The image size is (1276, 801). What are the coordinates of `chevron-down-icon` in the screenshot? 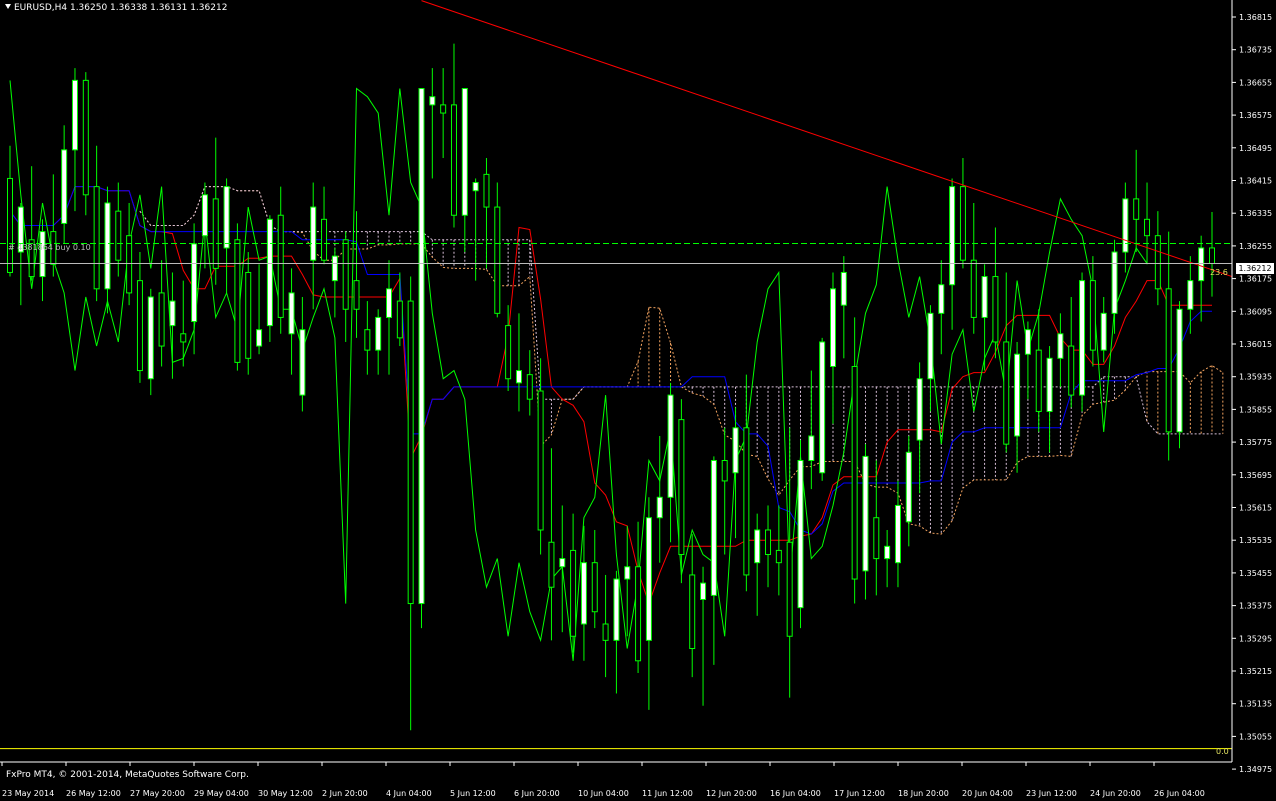 It's located at (8, 6).